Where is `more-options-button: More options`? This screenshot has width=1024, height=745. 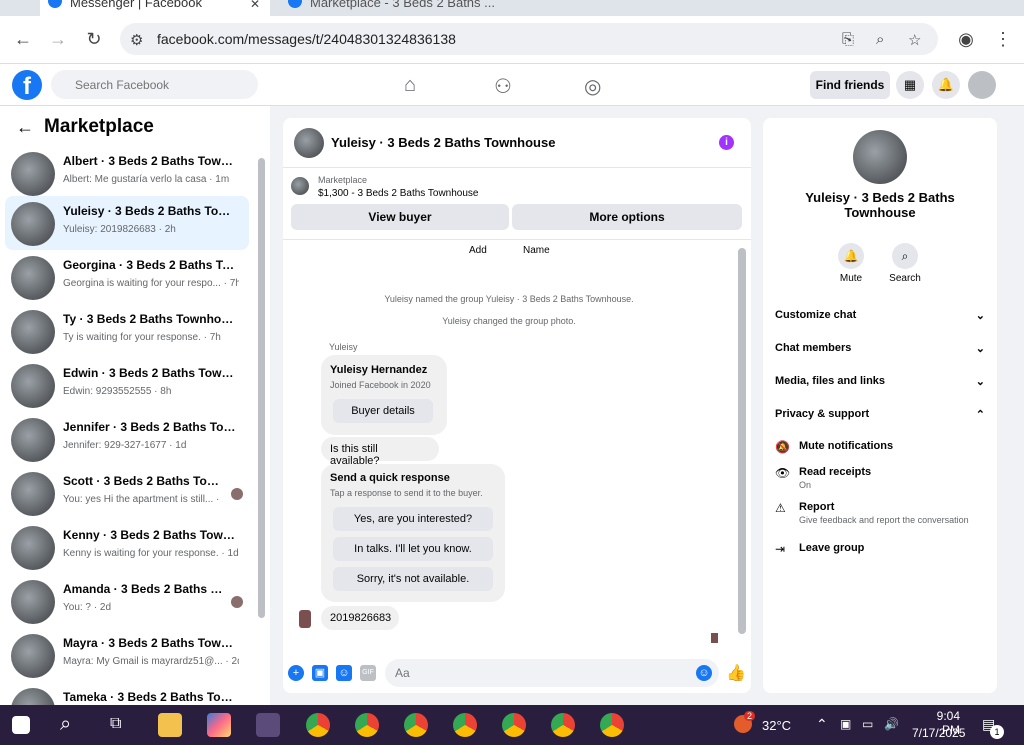 more-options-button: More options is located at coordinates (627, 217).